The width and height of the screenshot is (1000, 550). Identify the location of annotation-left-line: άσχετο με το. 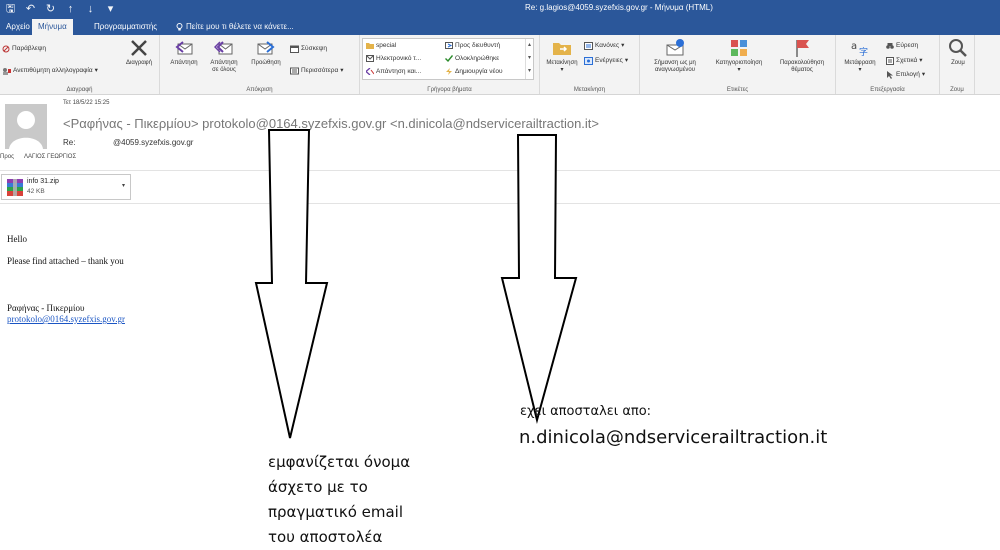
(318, 487).